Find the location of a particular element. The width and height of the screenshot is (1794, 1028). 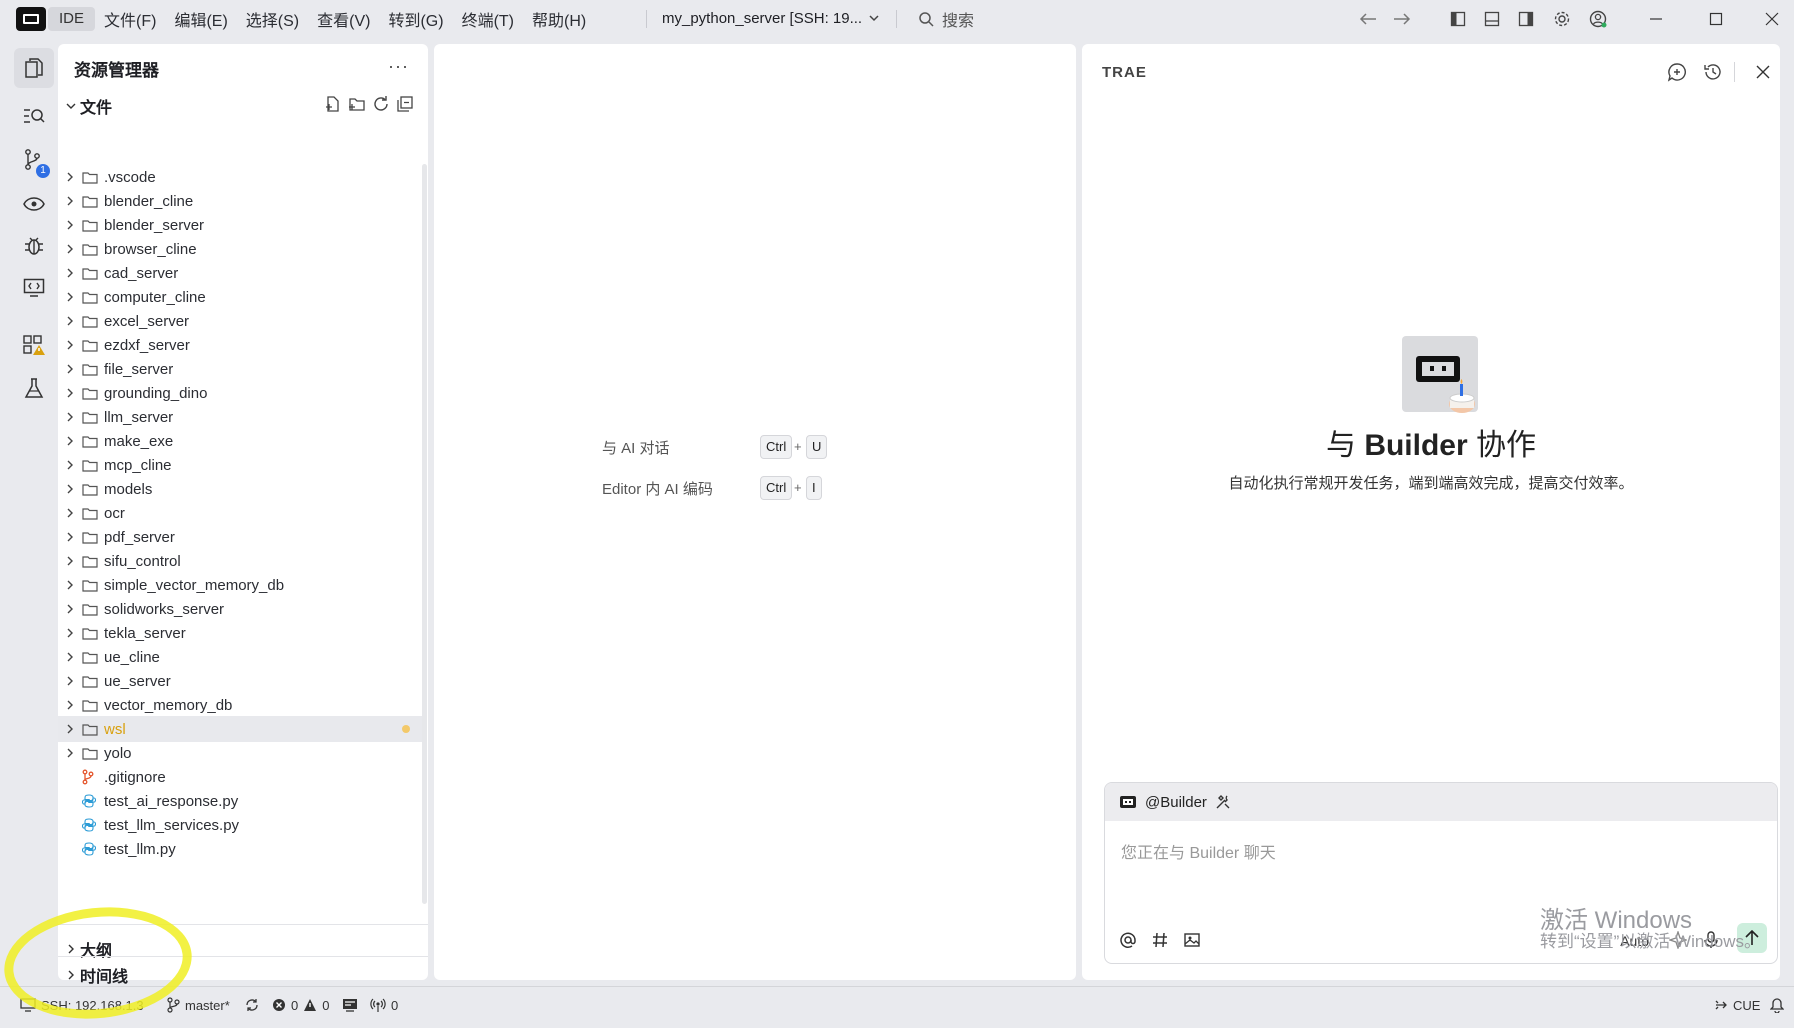

tools-icon is located at coordinates (1223, 802).